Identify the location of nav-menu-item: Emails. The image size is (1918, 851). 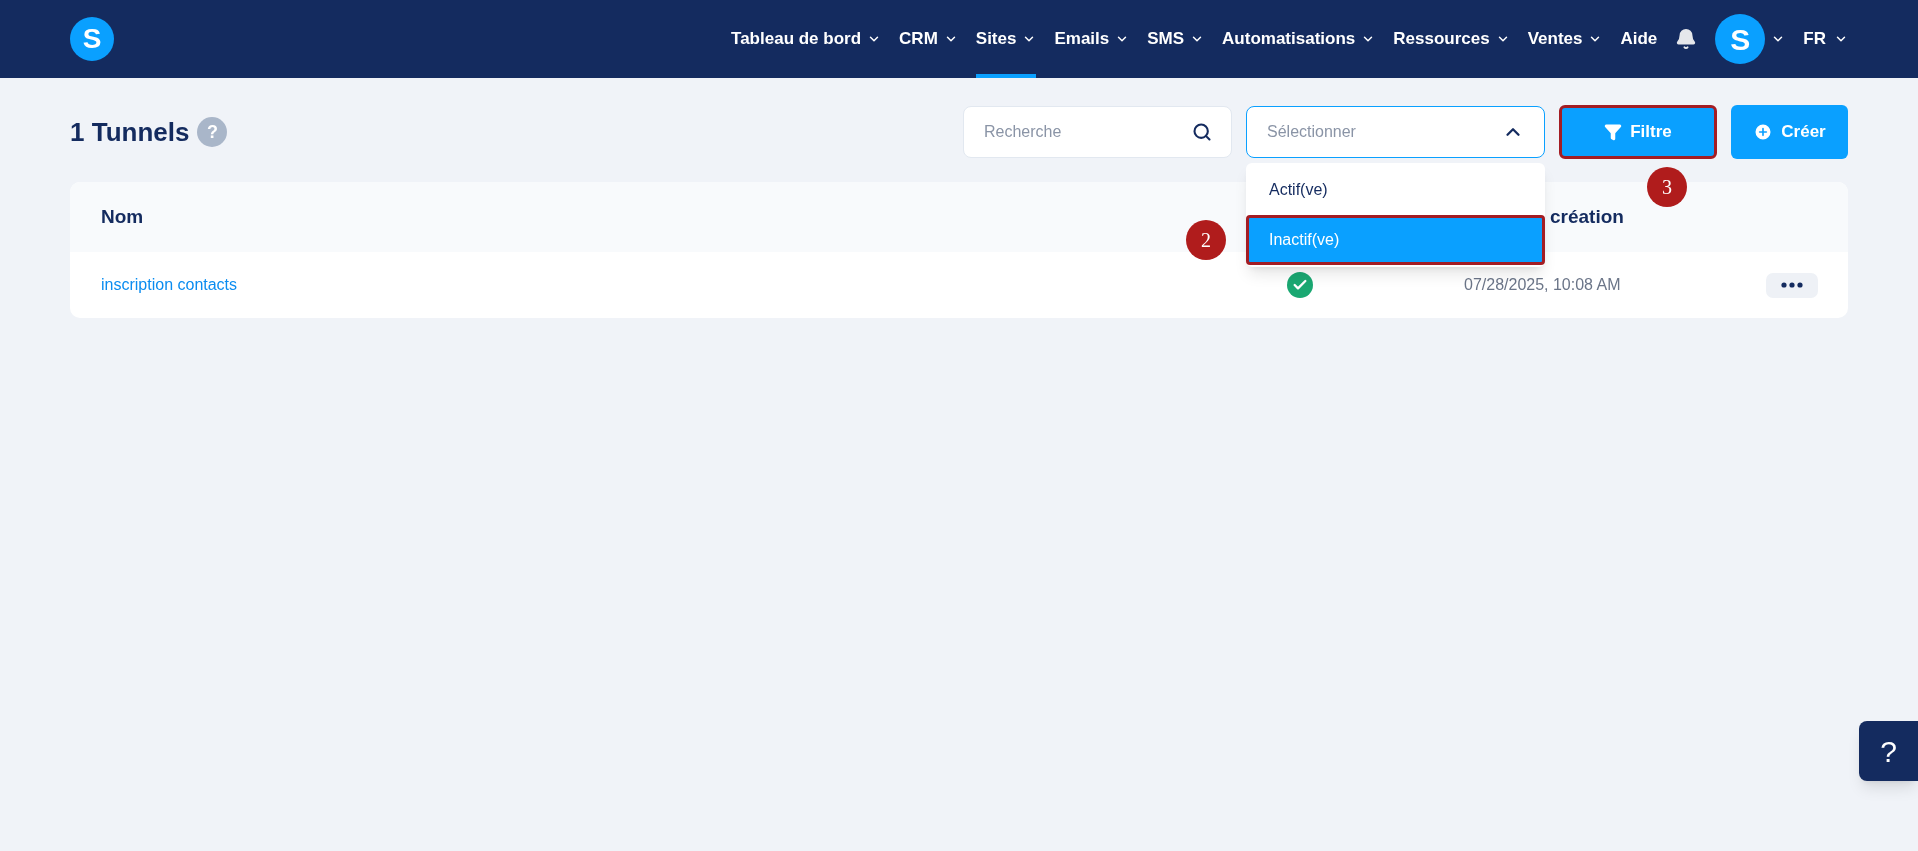
(1092, 39).